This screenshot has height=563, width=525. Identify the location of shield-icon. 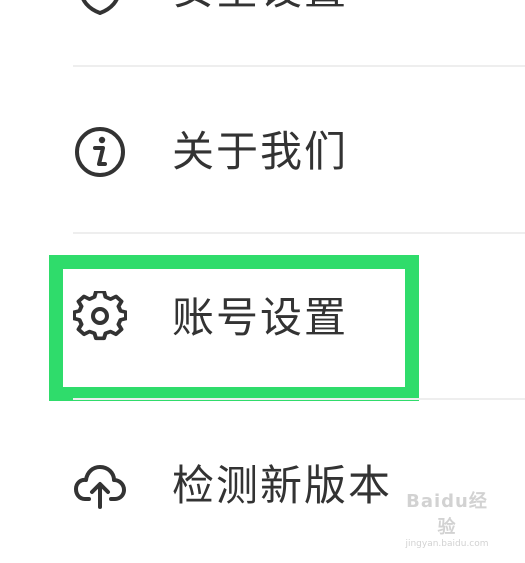
(100, 8).